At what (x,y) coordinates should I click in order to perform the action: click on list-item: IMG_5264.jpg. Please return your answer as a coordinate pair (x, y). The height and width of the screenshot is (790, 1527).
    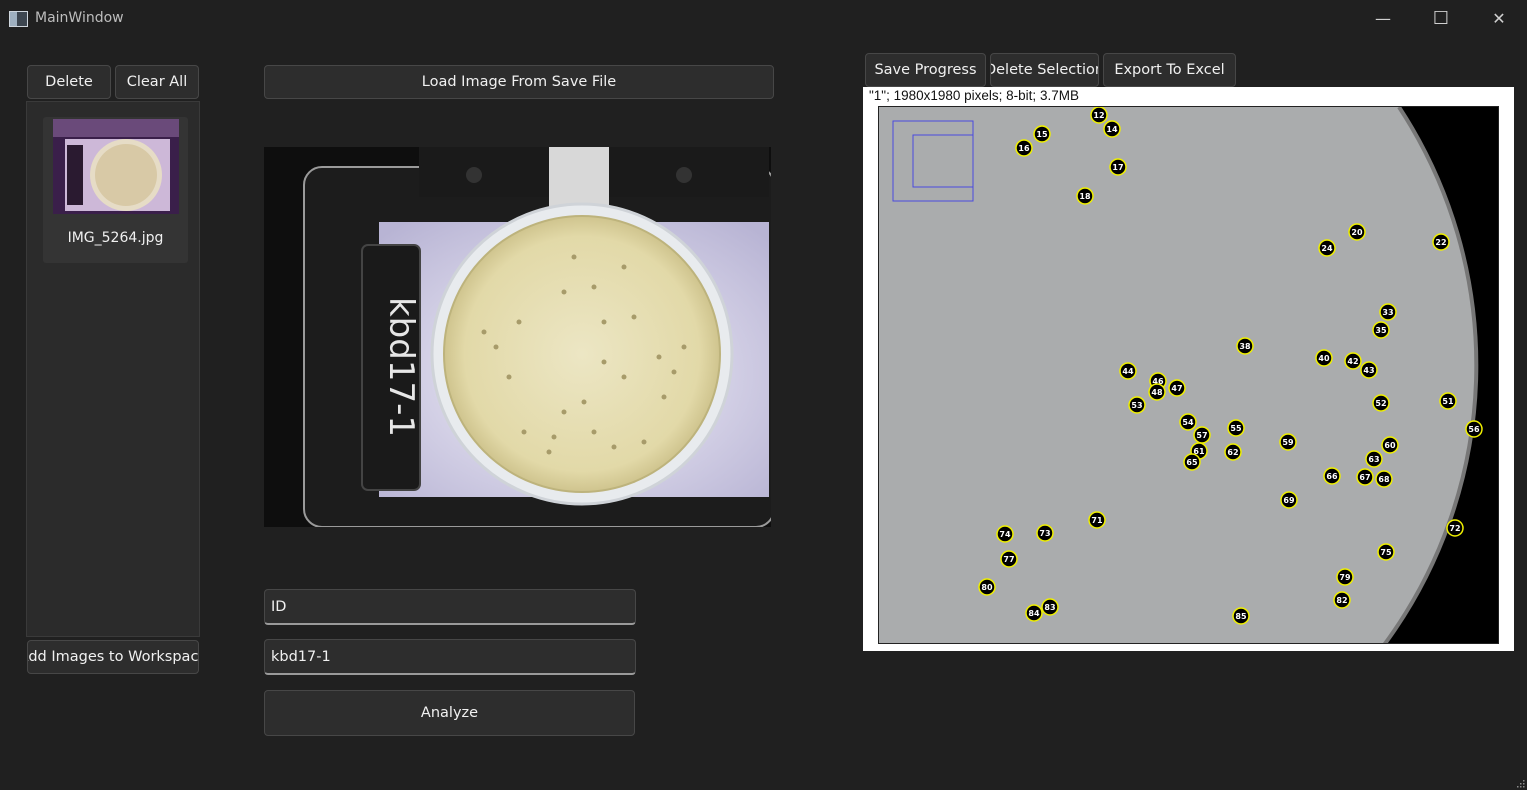
    Looking at the image, I should click on (115, 190).